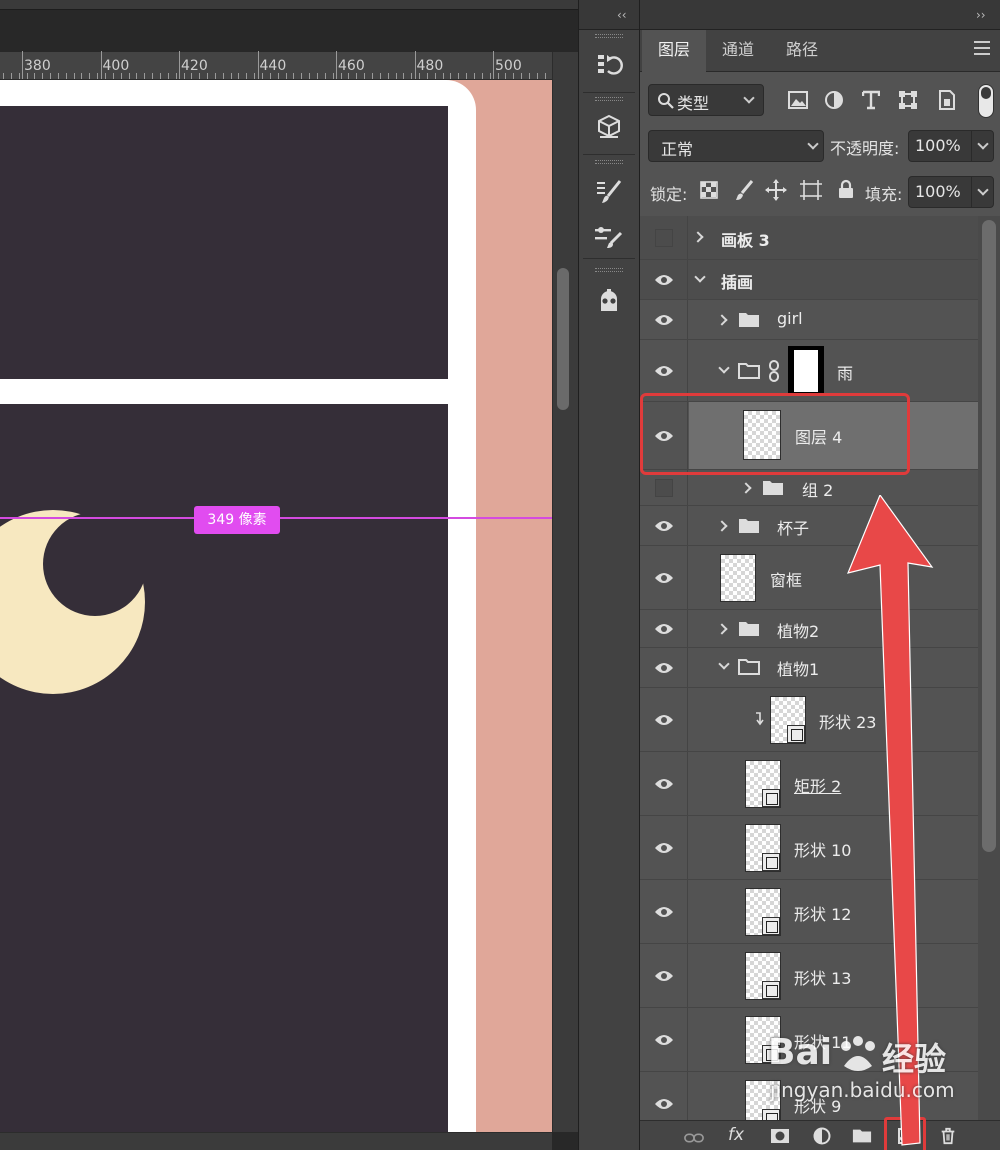 This screenshot has width=1000, height=1150. I want to click on lock-position-icon, so click(776, 190).